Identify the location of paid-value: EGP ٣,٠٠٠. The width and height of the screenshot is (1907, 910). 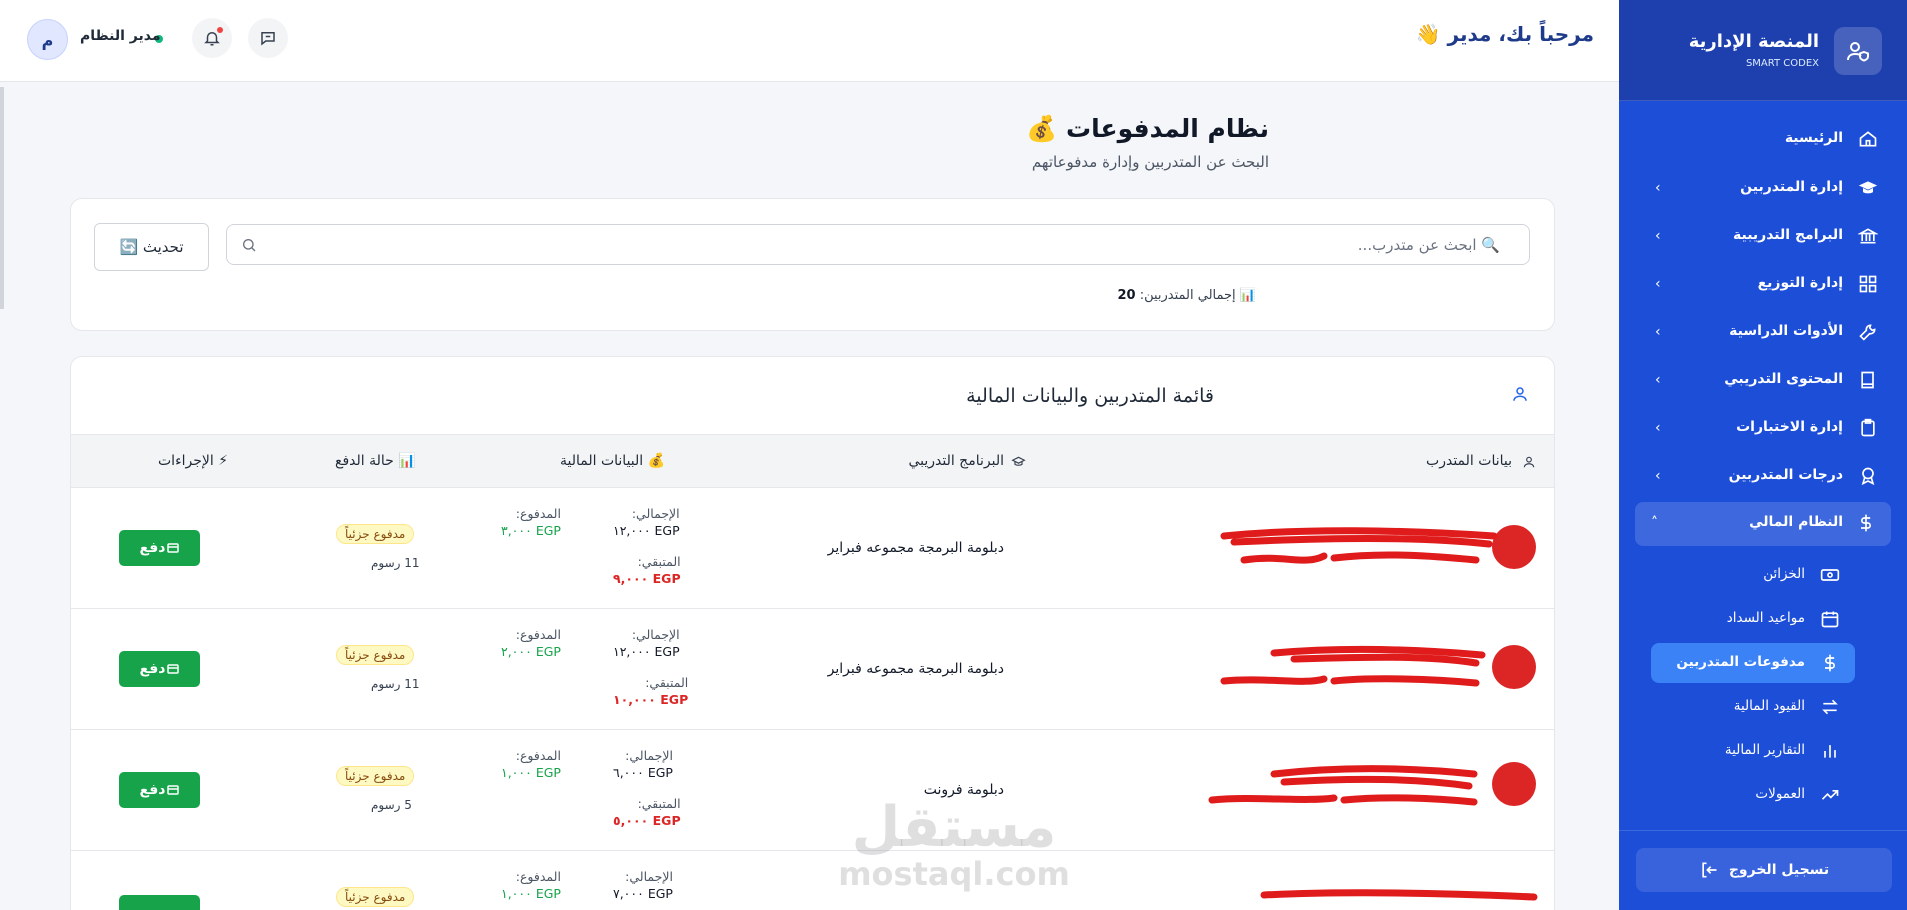
(531, 530).